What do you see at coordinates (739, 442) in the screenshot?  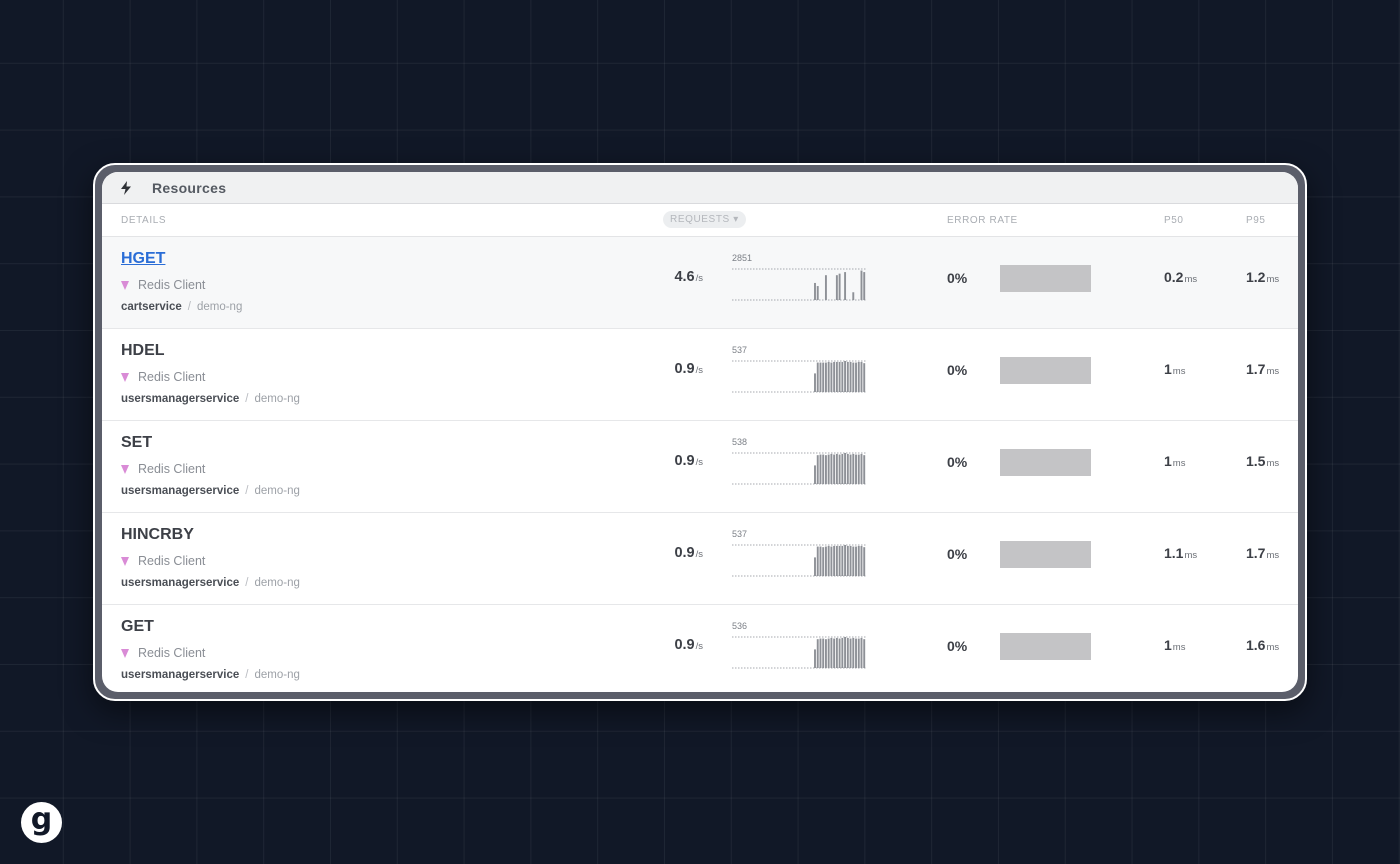 I see `sparkline-max-label: 538` at bounding box center [739, 442].